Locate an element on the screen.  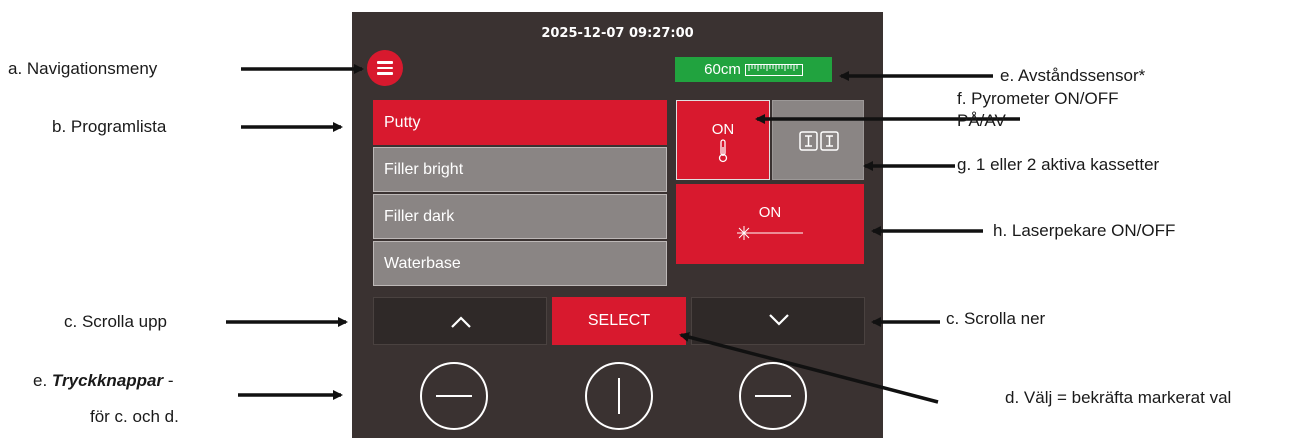
label-scroll-up: c. Scrolla upp is located at coordinates (115, 321).